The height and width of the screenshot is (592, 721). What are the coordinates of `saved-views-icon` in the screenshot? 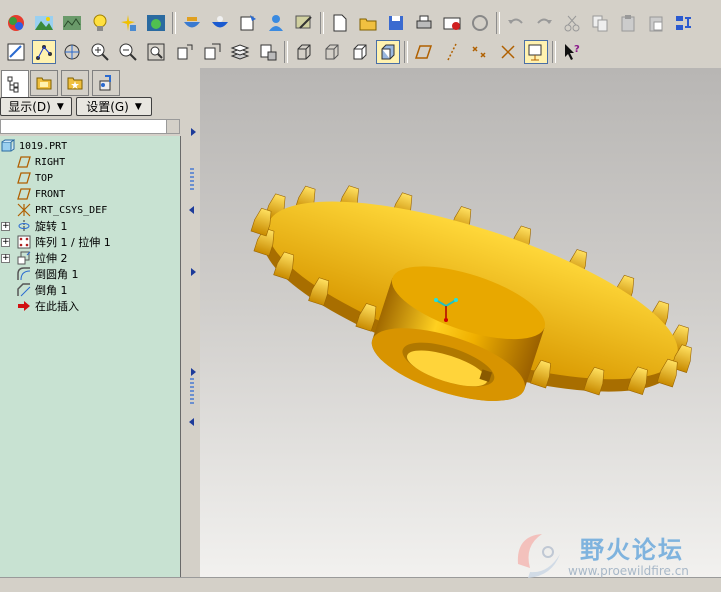 It's located at (212, 52).